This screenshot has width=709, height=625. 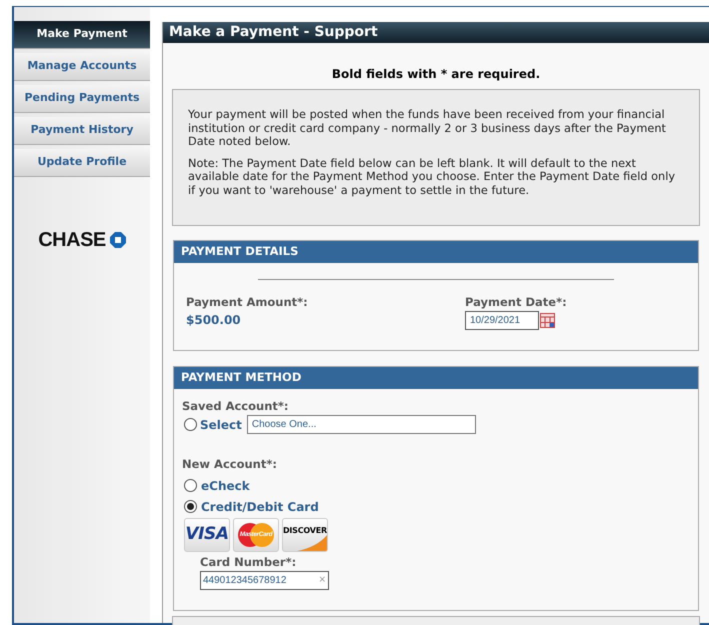 What do you see at coordinates (436, 32) in the screenshot?
I see `page-title: Make a Payment - Support` at bounding box center [436, 32].